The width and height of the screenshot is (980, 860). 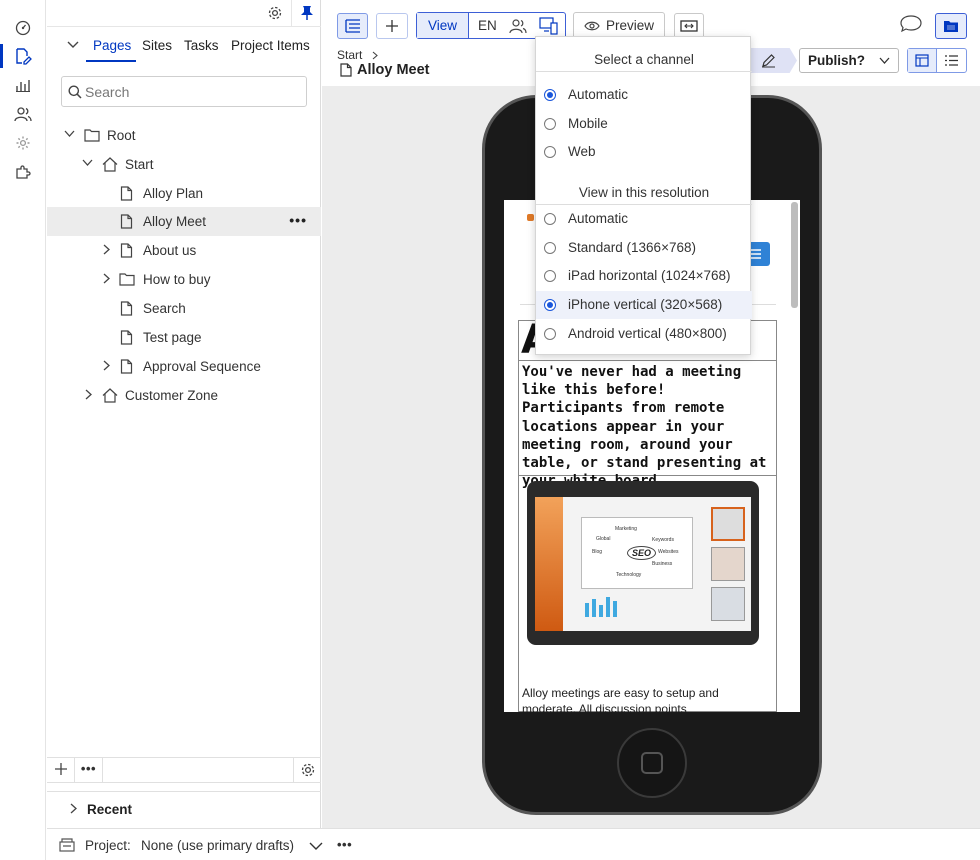 I want to click on edit-status-indicator, so click(x=774, y=60).